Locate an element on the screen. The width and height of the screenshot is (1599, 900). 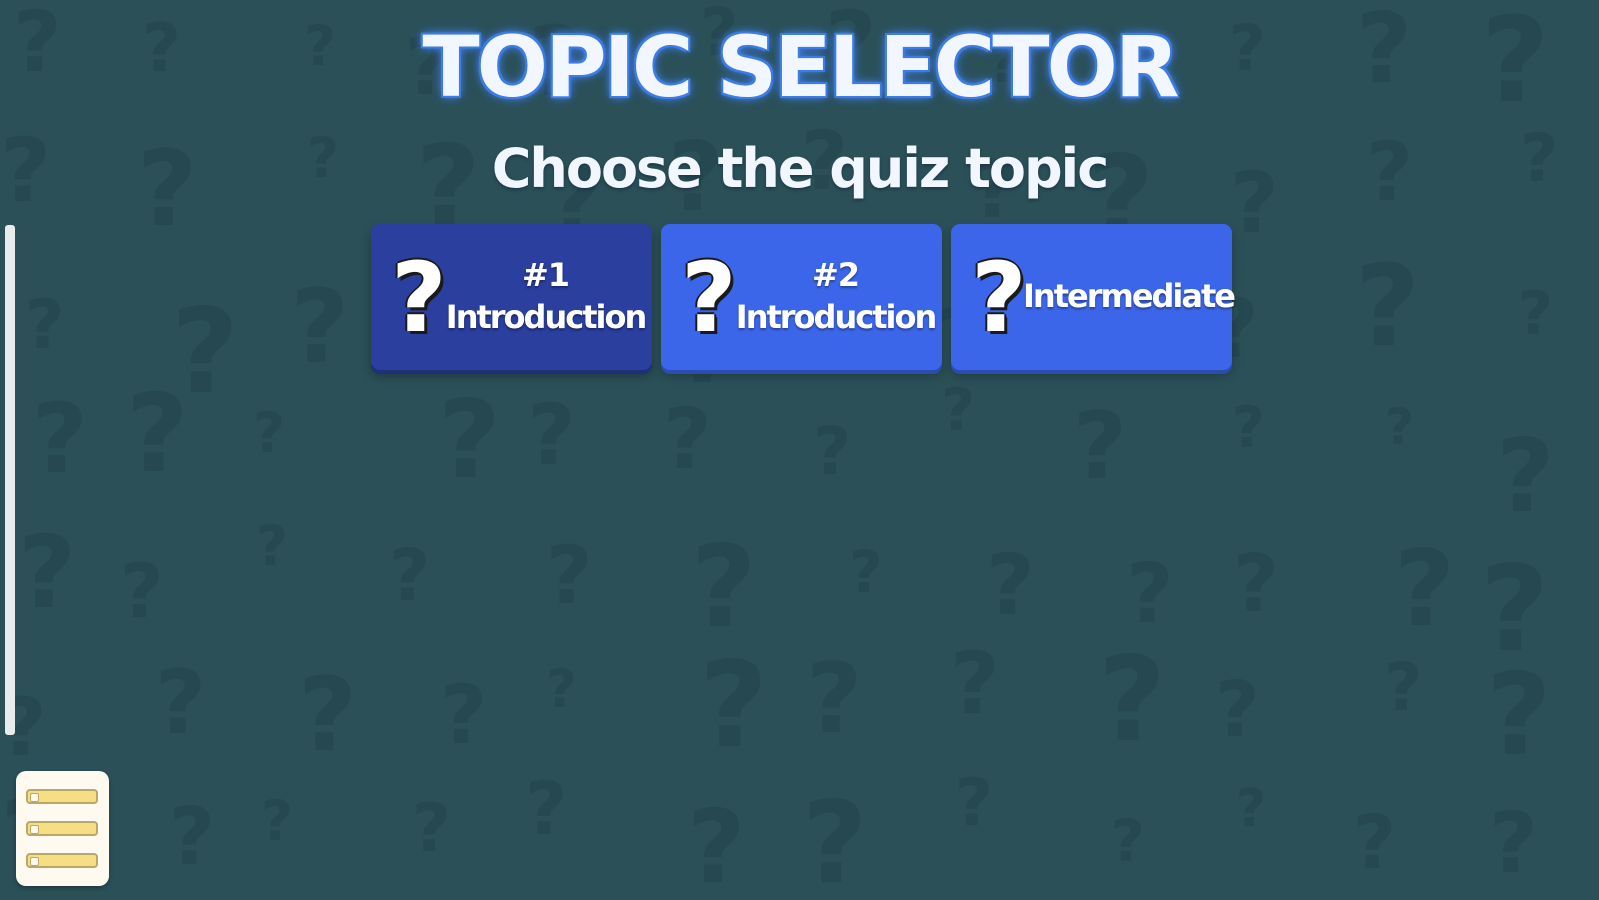
page-title: TOPIC SELECTOR is located at coordinates (800, 67).